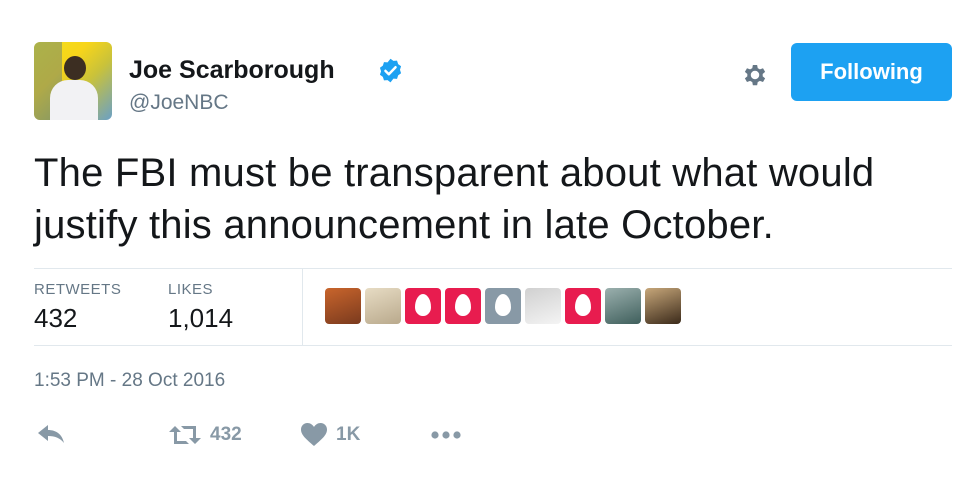  Describe the element at coordinates (755, 75) in the screenshot. I see `gear-icon` at that location.